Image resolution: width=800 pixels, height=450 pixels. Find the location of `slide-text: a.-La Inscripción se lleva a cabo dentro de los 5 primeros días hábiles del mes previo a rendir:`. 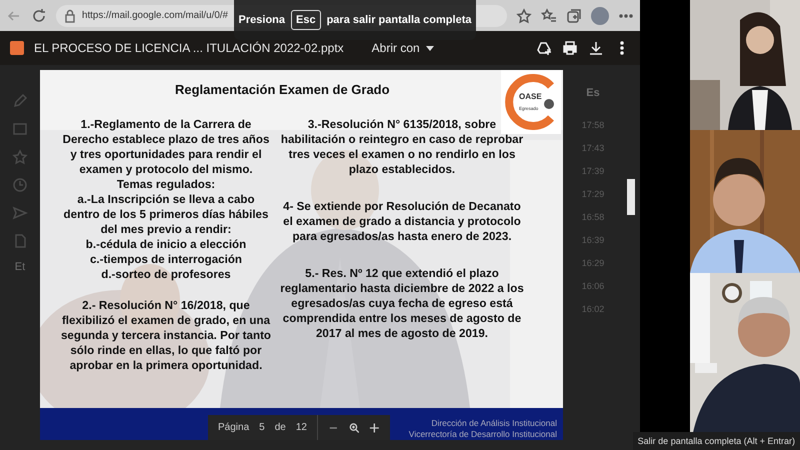

slide-text: a.-La Inscripción se lleva a cabo dentro de los 5 primeros días hábiles del mes previo a rendir: is located at coordinates (166, 214).